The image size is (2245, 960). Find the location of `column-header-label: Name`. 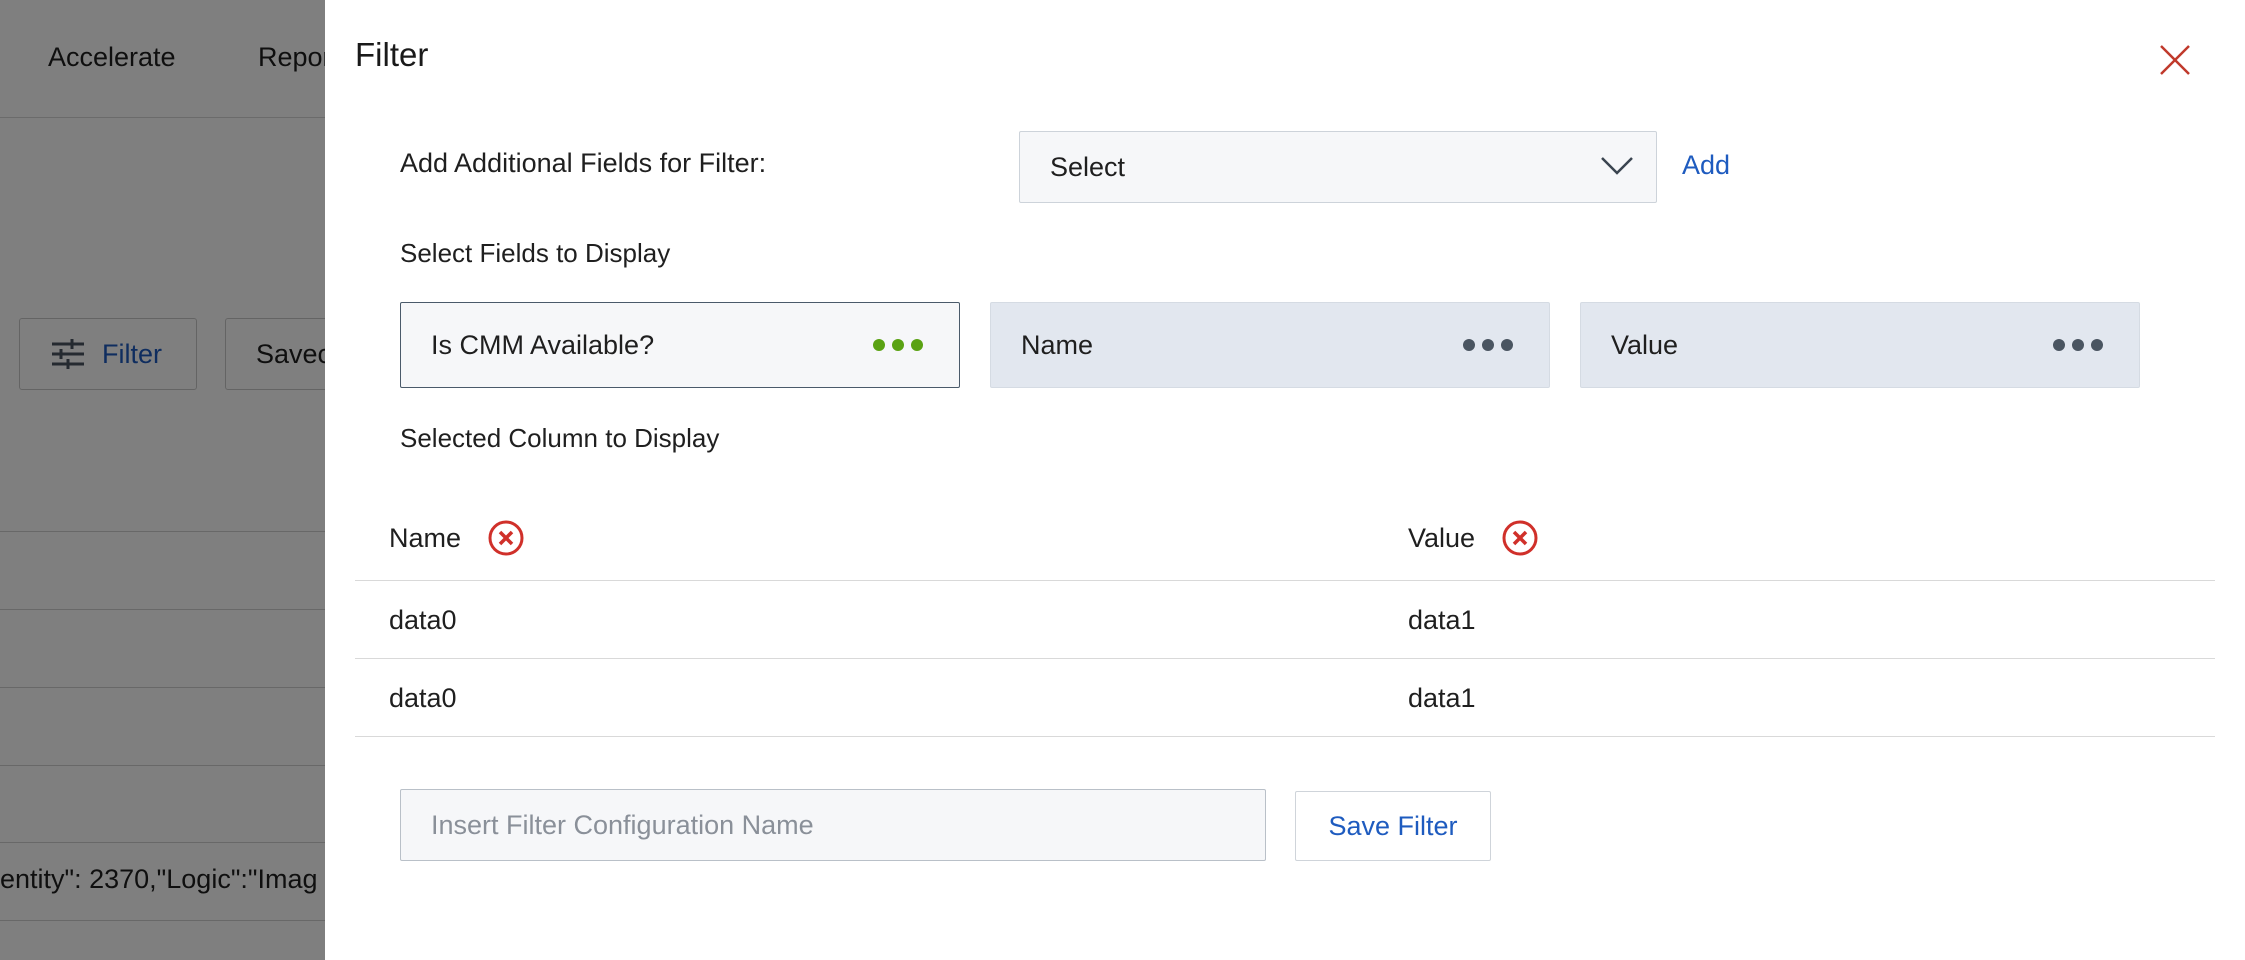

column-header-label: Name is located at coordinates (425, 537).